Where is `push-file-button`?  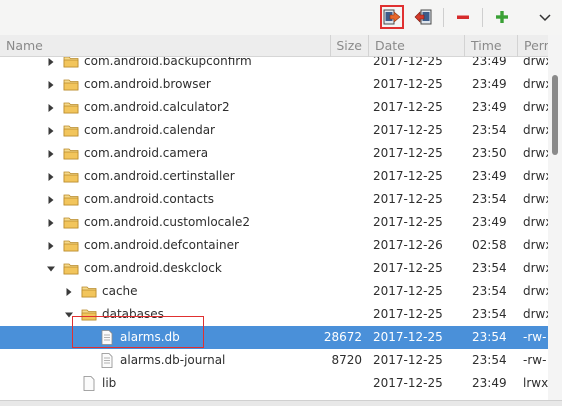 push-file-button is located at coordinates (423, 17).